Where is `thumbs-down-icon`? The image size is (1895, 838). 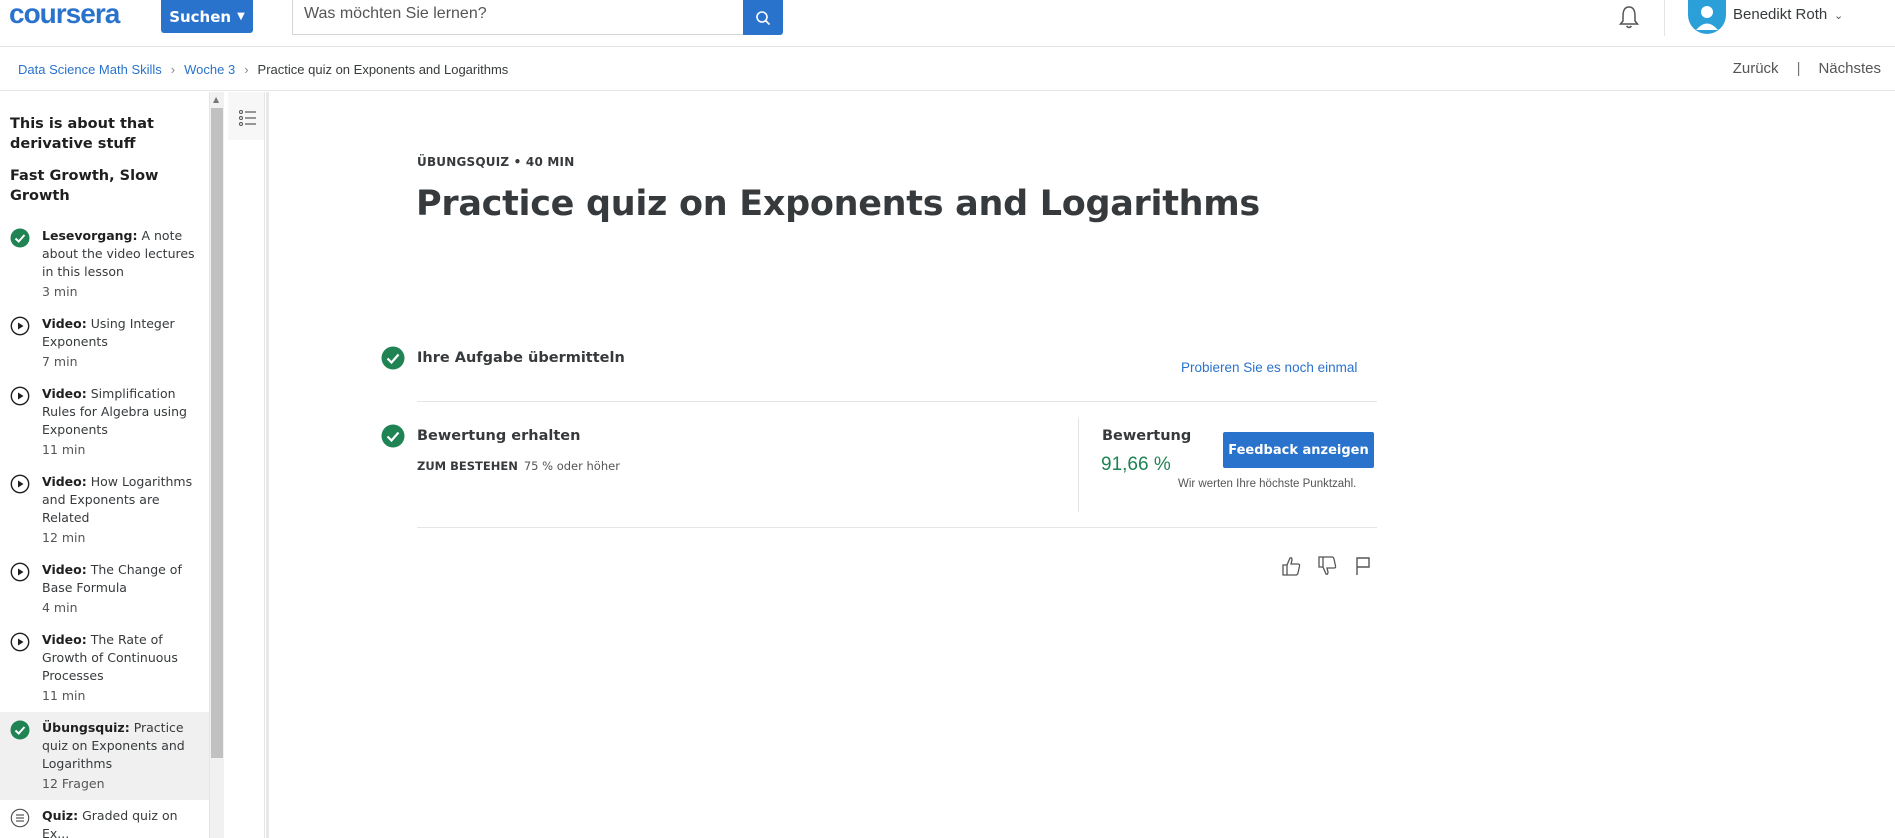 thumbs-down-icon is located at coordinates (1327, 566).